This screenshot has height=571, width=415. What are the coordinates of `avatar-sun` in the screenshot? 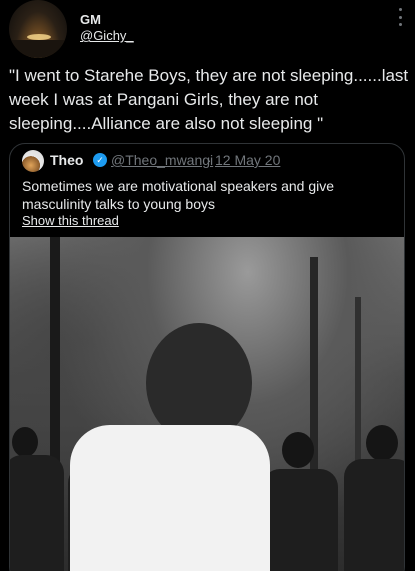 It's located at (39, 37).